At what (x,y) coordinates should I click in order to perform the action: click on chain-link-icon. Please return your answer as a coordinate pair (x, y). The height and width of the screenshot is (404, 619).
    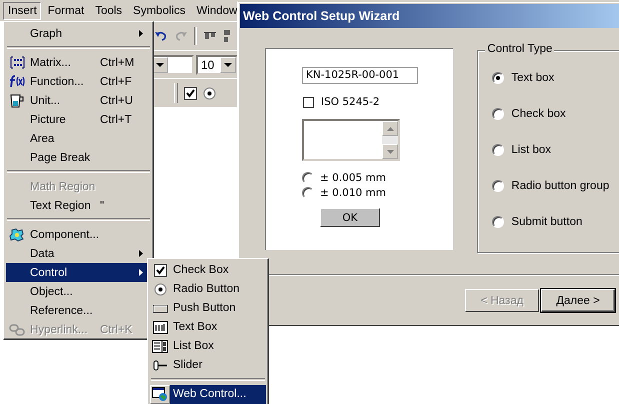
    Looking at the image, I should click on (17, 329).